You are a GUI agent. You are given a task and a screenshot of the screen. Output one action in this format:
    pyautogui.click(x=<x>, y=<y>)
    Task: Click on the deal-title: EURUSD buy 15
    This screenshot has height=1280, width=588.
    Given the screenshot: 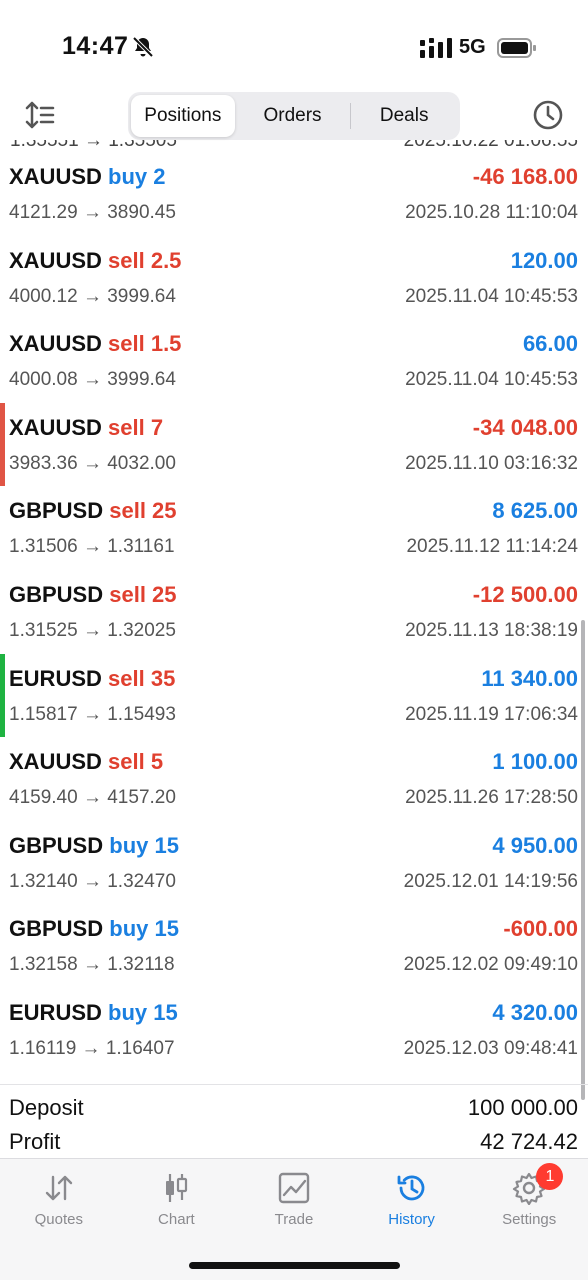 What is the action you would take?
    pyautogui.click(x=93, y=1013)
    